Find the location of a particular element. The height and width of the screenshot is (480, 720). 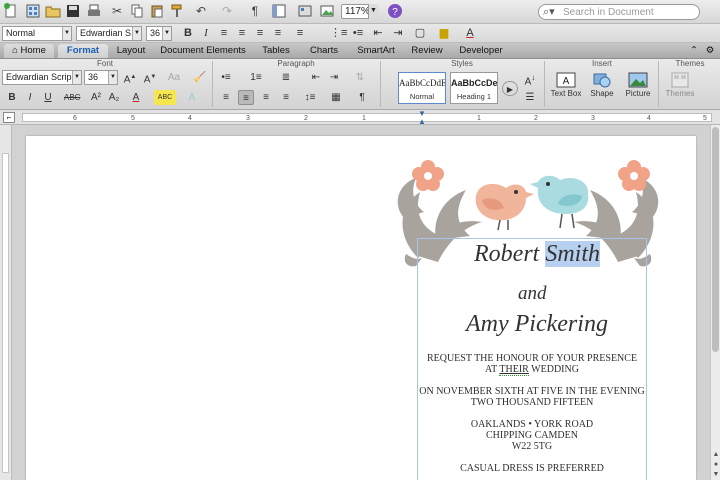

align-center-active-button: ≡ is located at coordinates (300, 33).